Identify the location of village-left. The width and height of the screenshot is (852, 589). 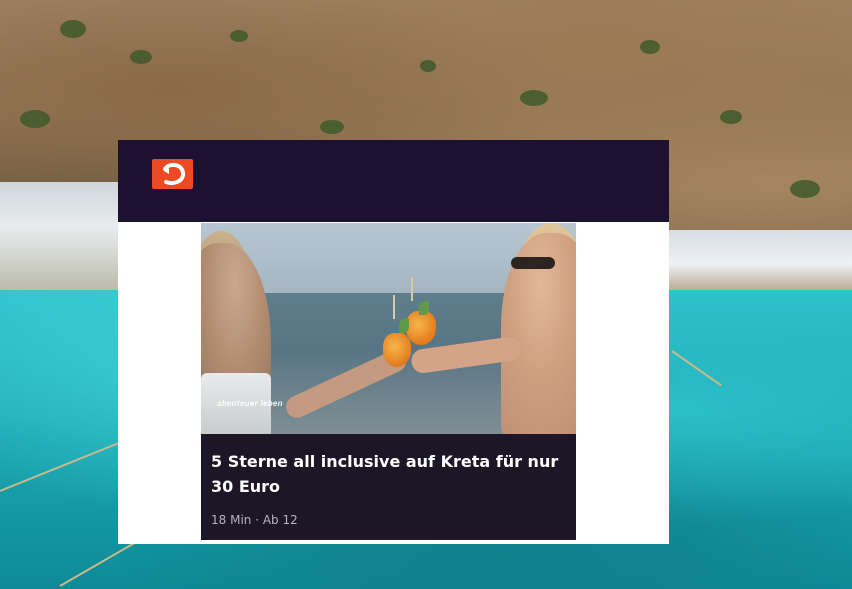
(60, 238).